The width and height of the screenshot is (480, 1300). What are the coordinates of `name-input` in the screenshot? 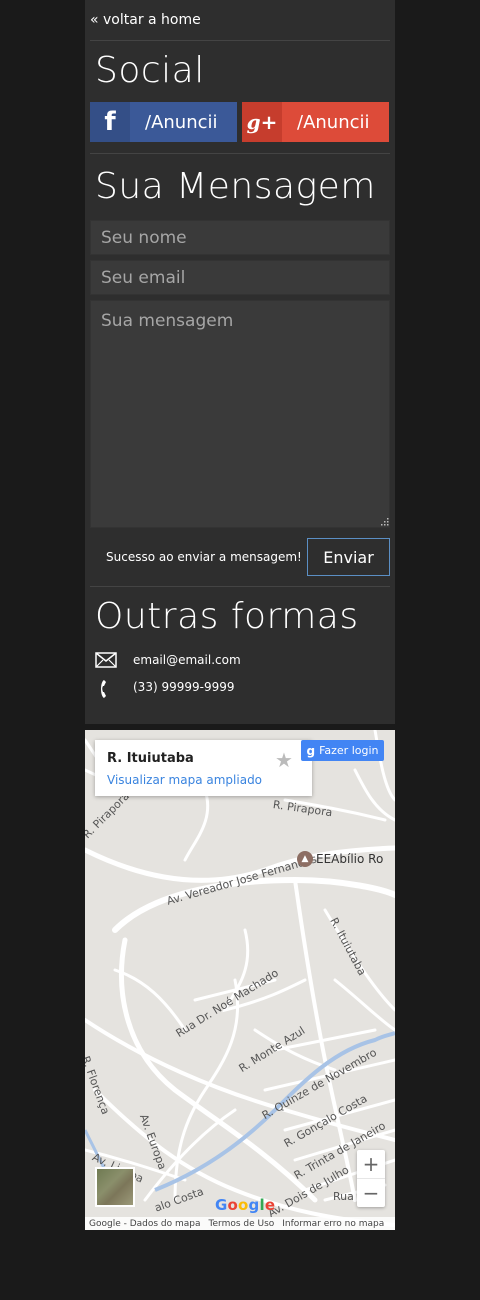 It's located at (240, 237).